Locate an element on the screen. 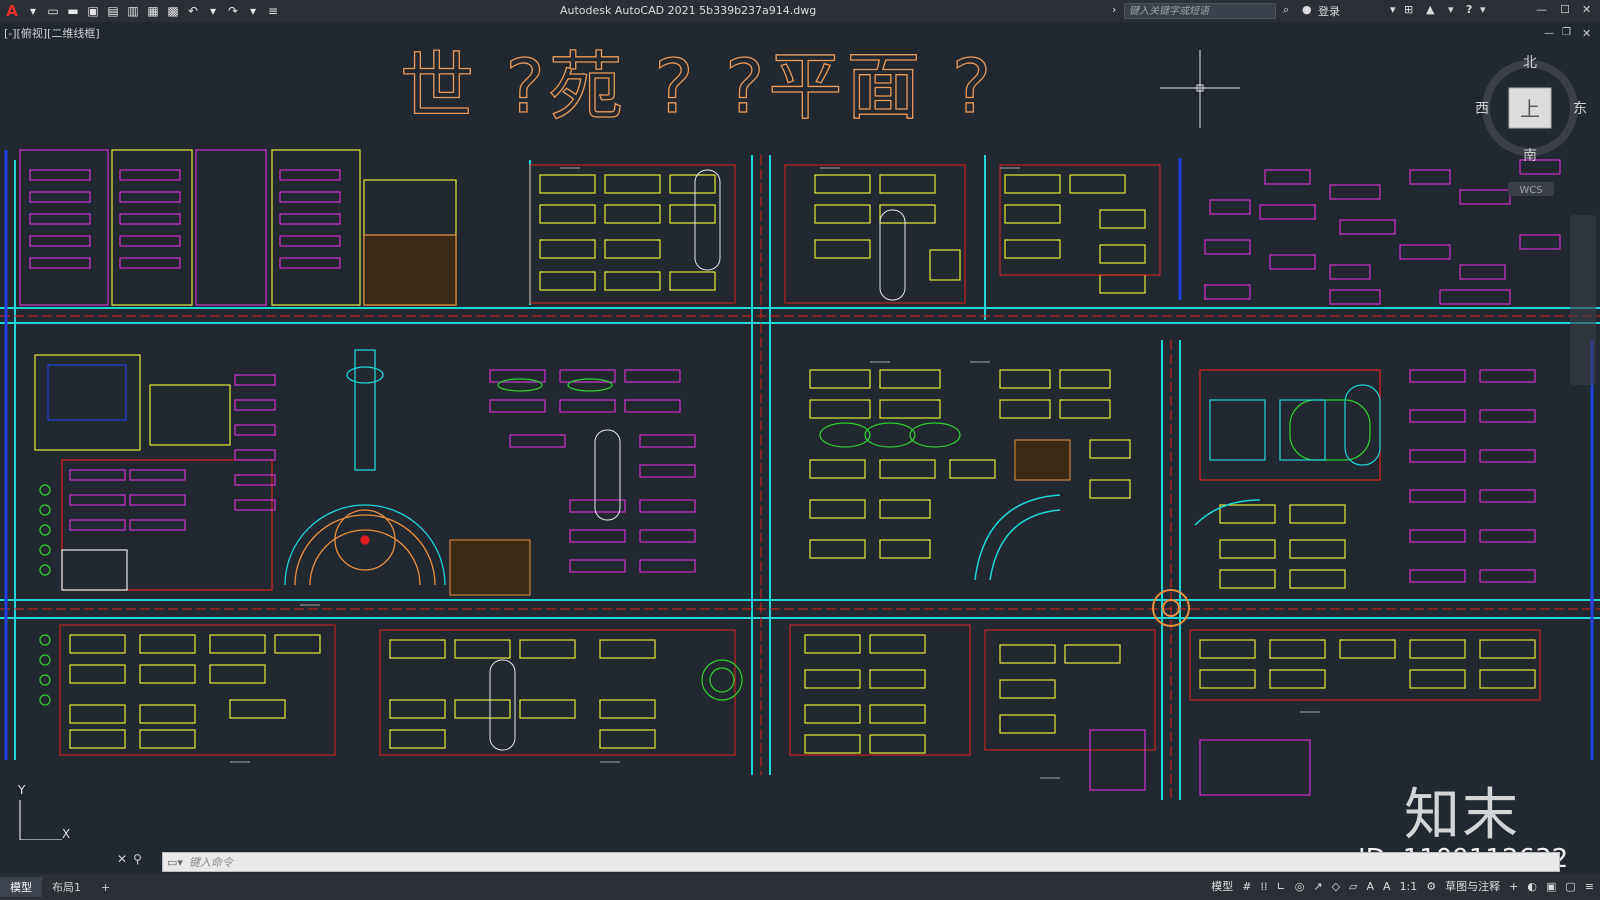 This screenshot has height=900, width=1600. autodesk-store-icon: ⊞ is located at coordinates (1408, 9).